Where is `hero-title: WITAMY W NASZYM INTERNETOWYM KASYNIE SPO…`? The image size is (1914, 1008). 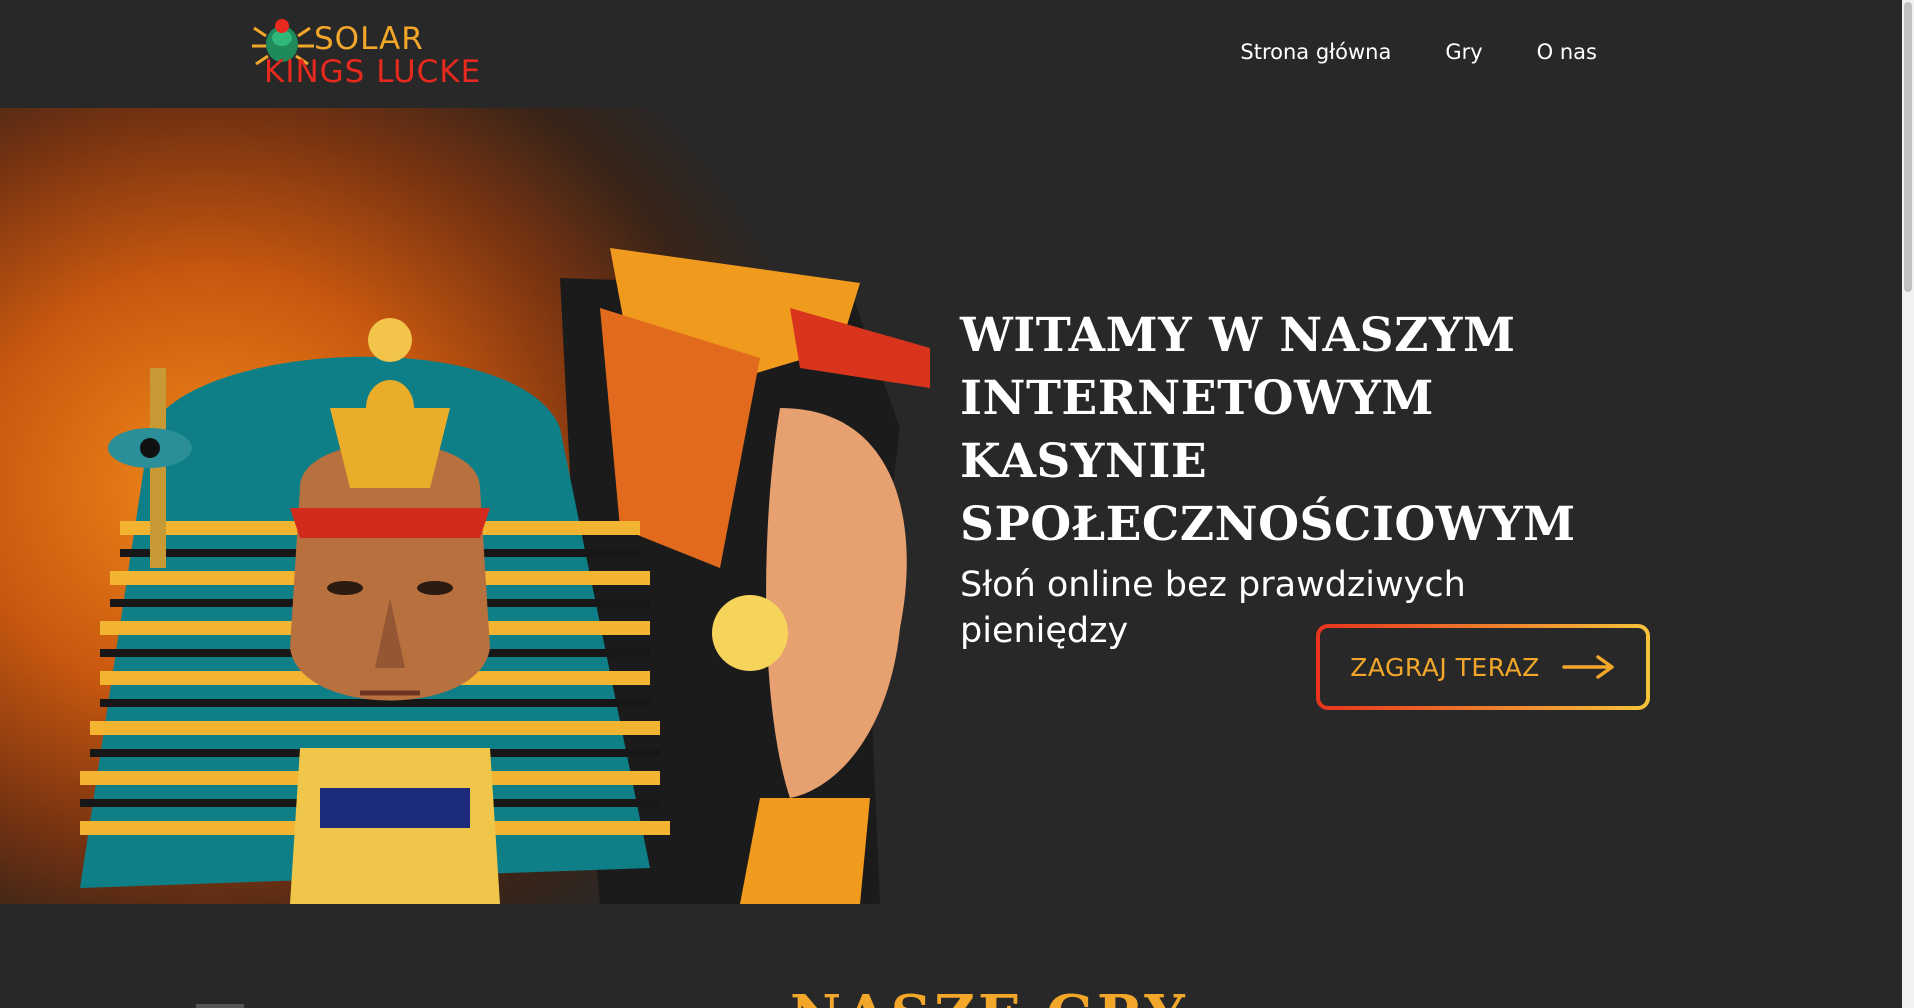
hero-title: WITAMY W NASZYM INTERNETOWYM KASYNIE SPO… is located at coordinates (1268, 430).